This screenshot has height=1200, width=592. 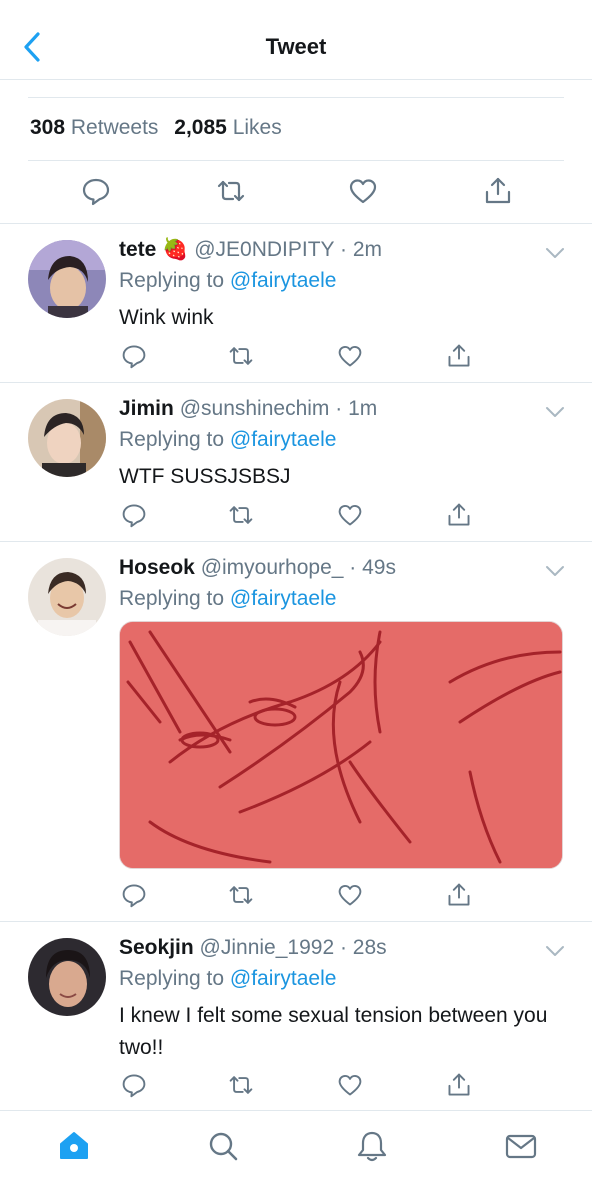 I want to click on username: @JE0NDIPITY, so click(x=264, y=249).